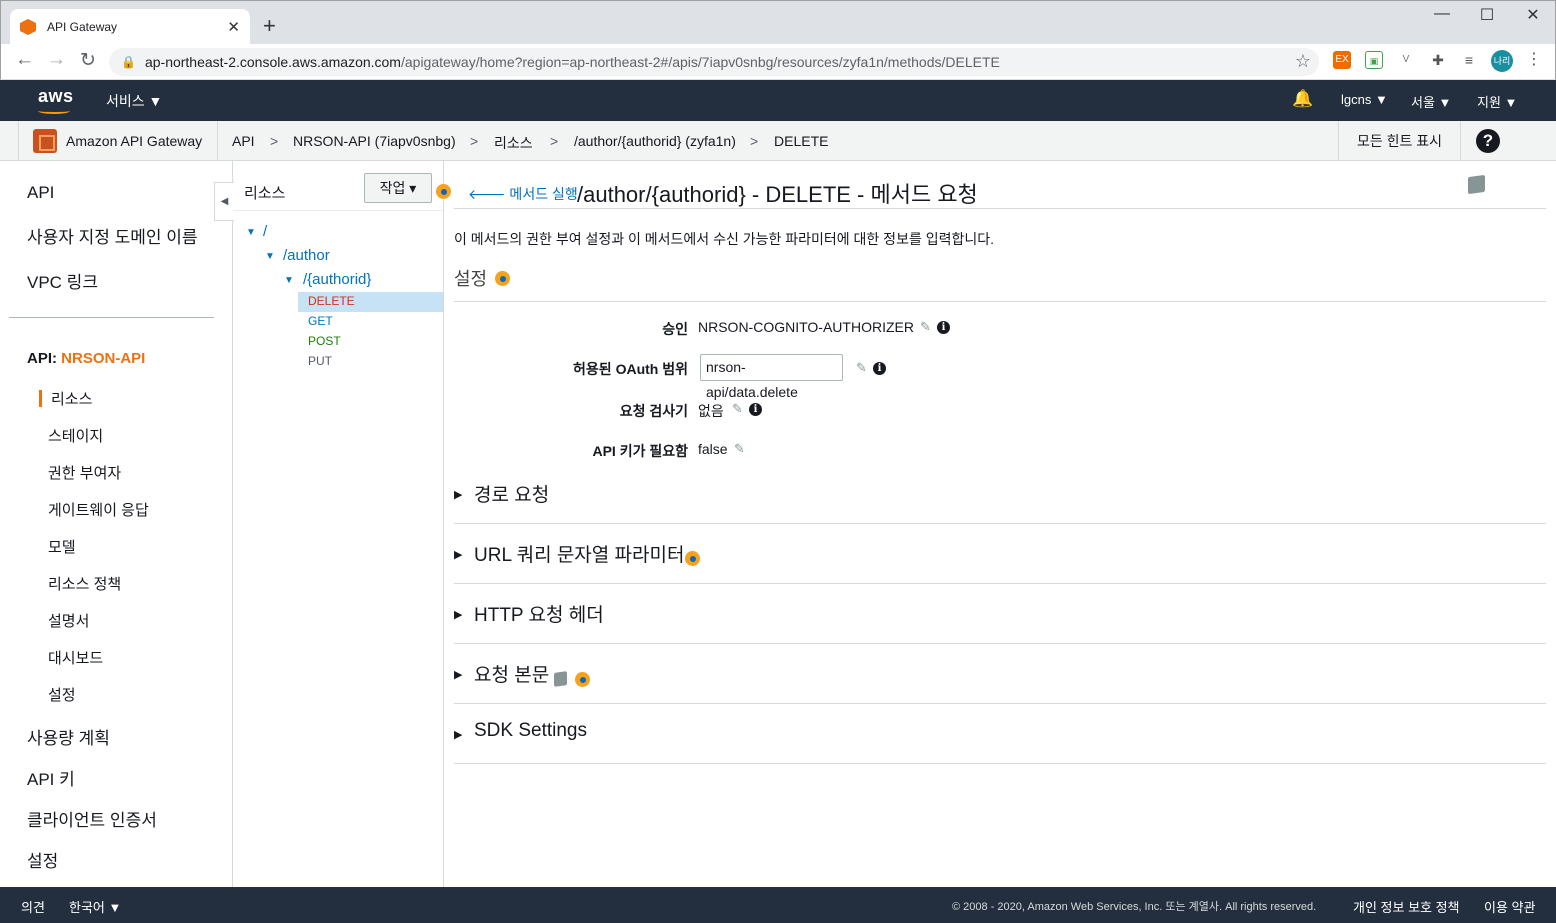 This screenshot has width=1556, height=923. Describe the element at coordinates (337, 279) in the screenshot. I see `tree-node-authorid: /{authorid}` at that location.